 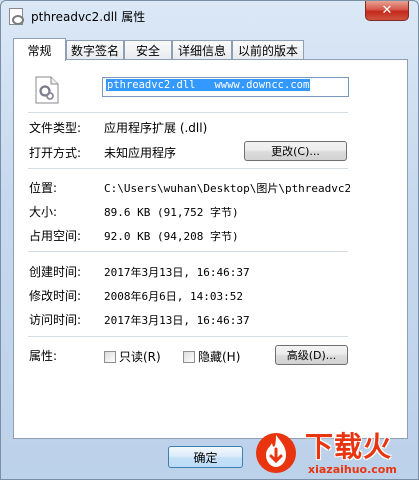 What do you see at coordinates (202, 50) in the screenshot?
I see `tab-details: 详细信息` at bounding box center [202, 50].